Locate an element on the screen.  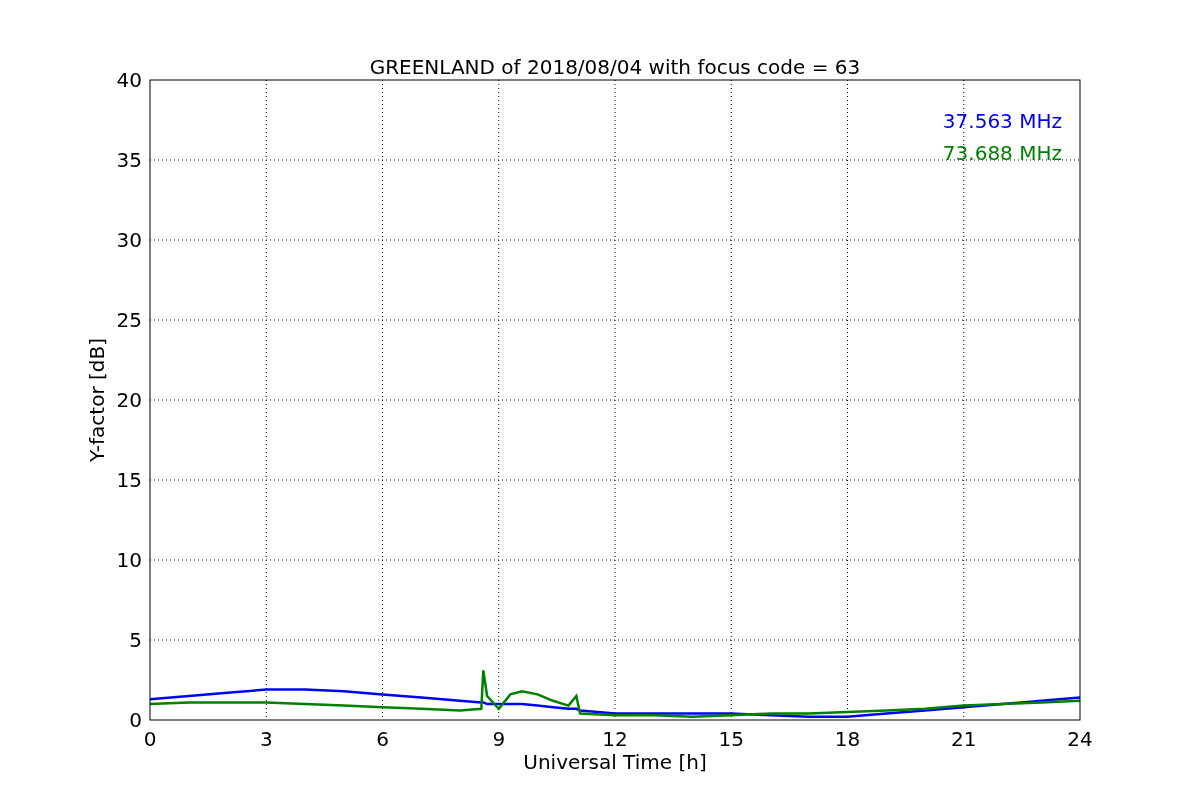
tick-label: 24 is located at coordinates (1080, 739).